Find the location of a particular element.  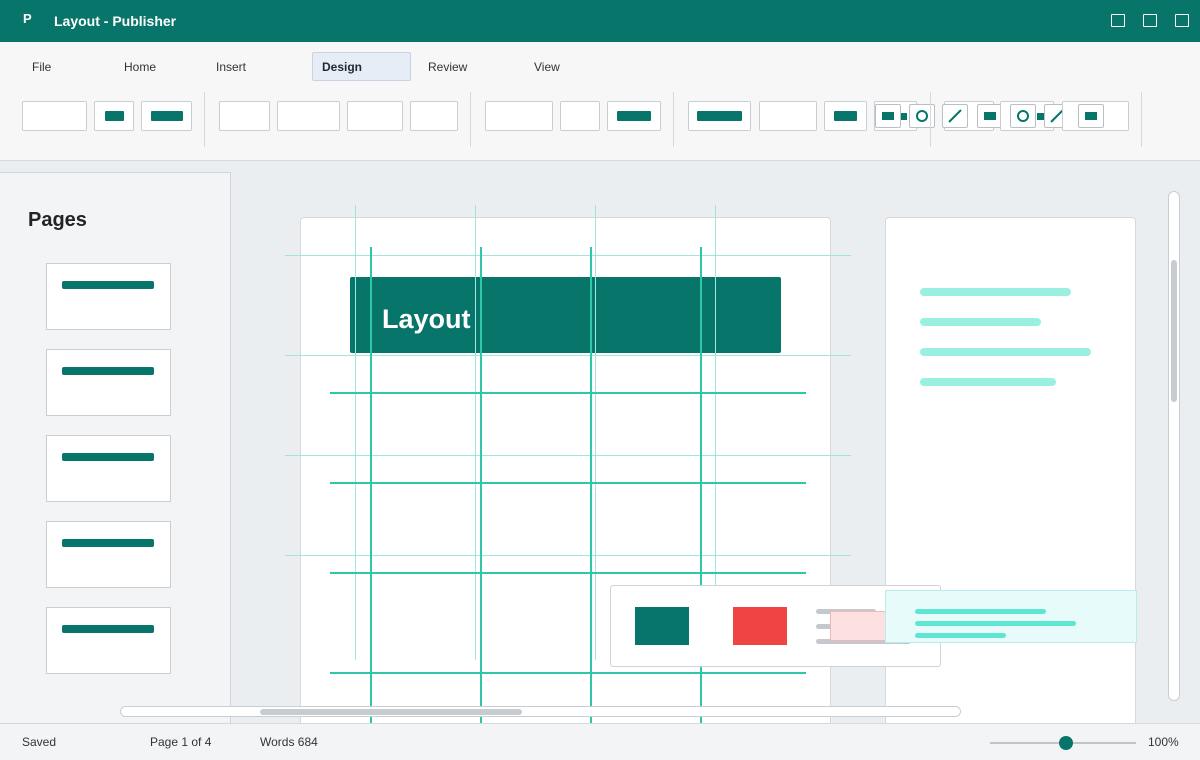

window-title: Layout - Publisher is located at coordinates (115, 21).